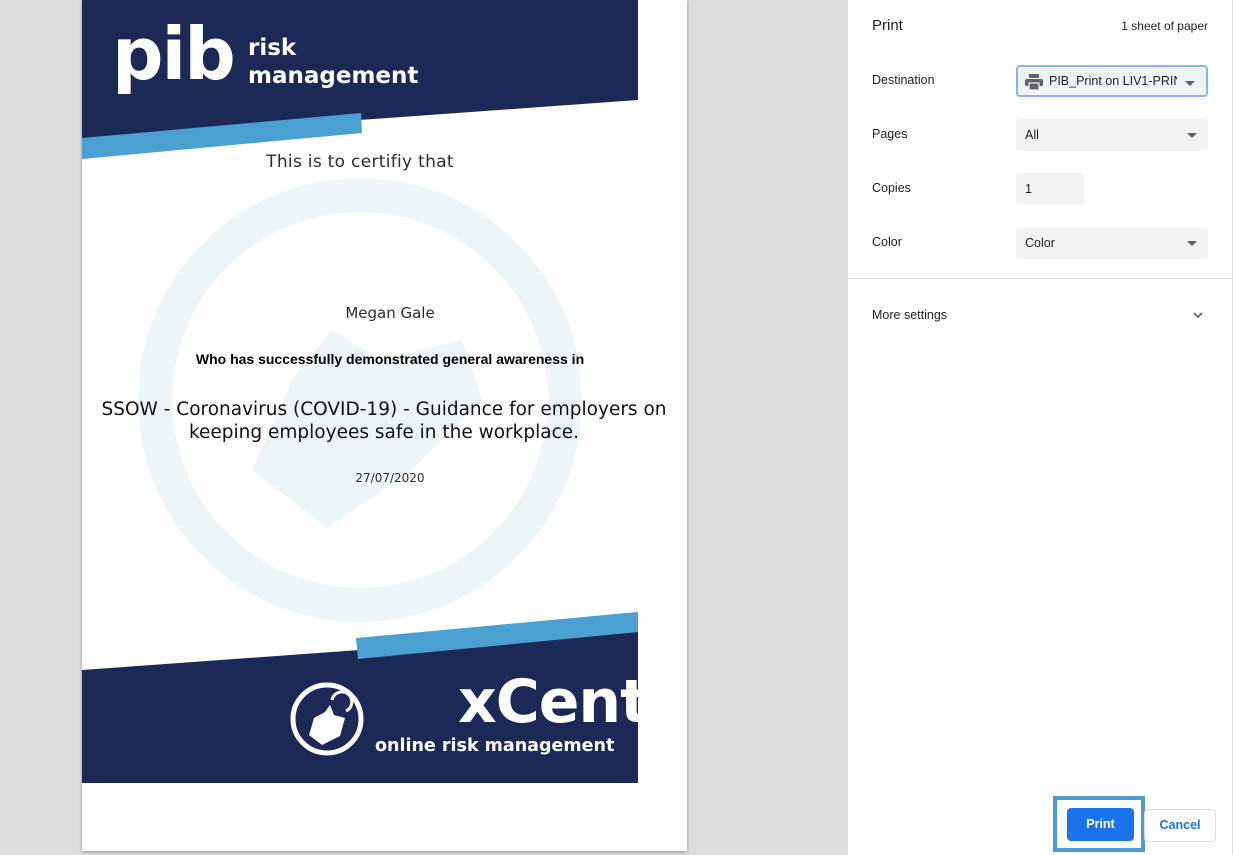 This screenshot has height=855, width=1233. I want to click on color-value: Color, so click(1040, 243).